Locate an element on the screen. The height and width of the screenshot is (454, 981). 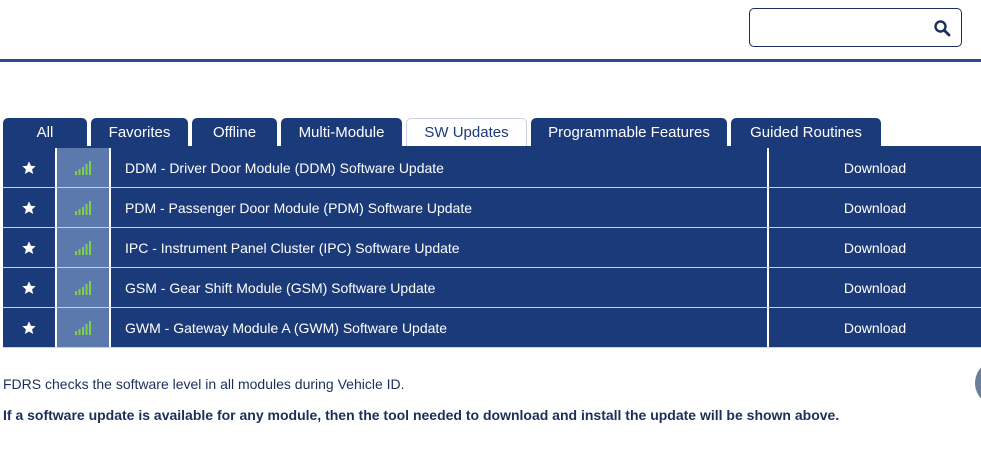
tab-guided-routines: Guided Routines is located at coordinates (806, 132).